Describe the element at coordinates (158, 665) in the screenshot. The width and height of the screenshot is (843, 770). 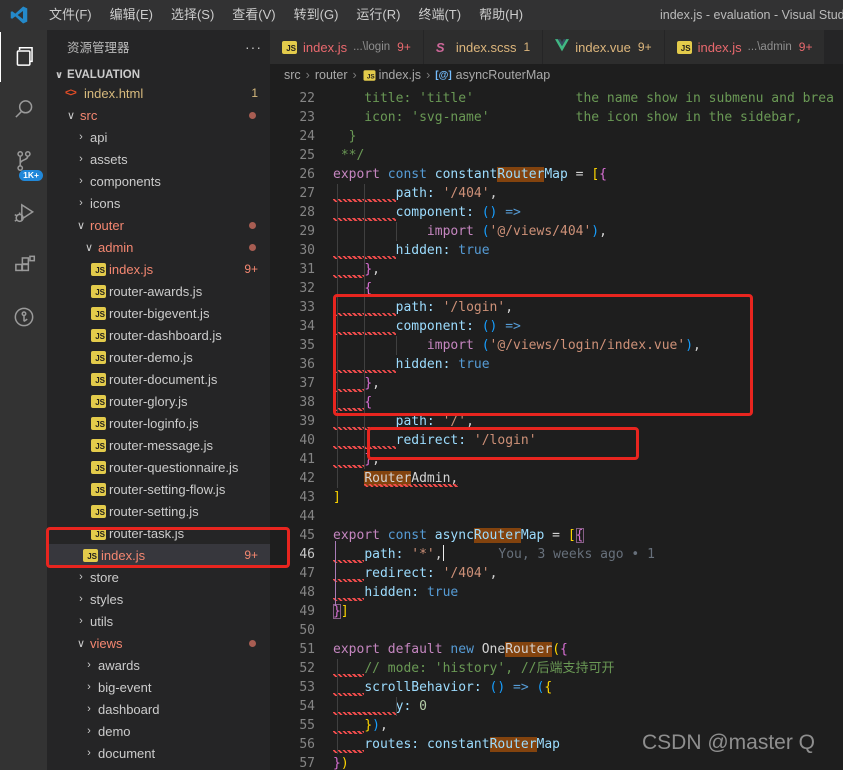
I see `tree-folder-awards: › awards` at that location.